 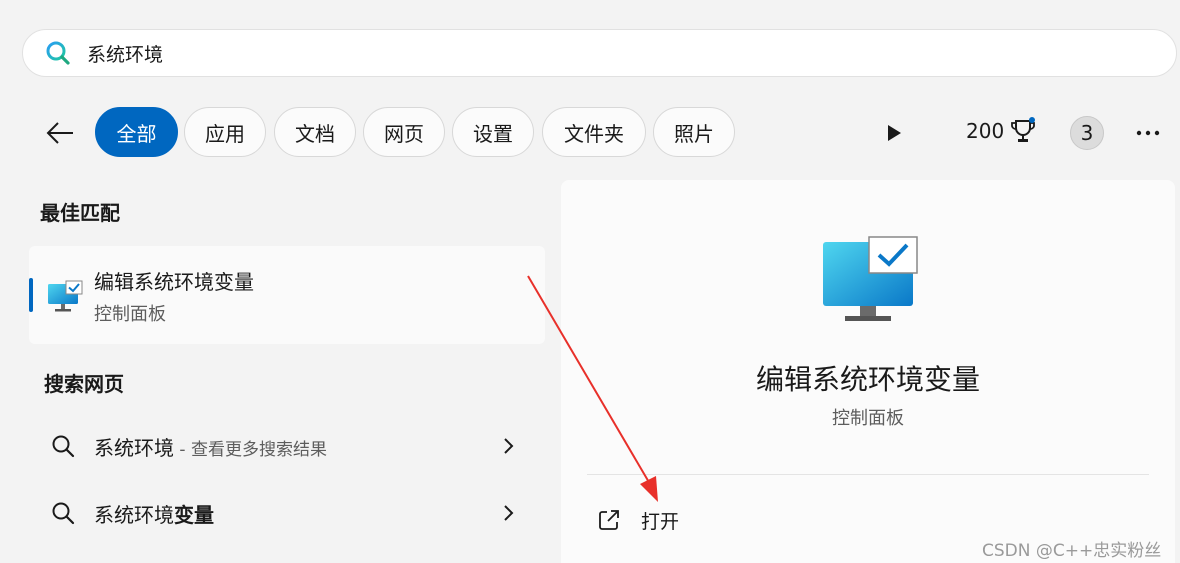 I want to click on web-result-row: 系统环境 - 查看更多搜索结果, so click(x=288, y=446).